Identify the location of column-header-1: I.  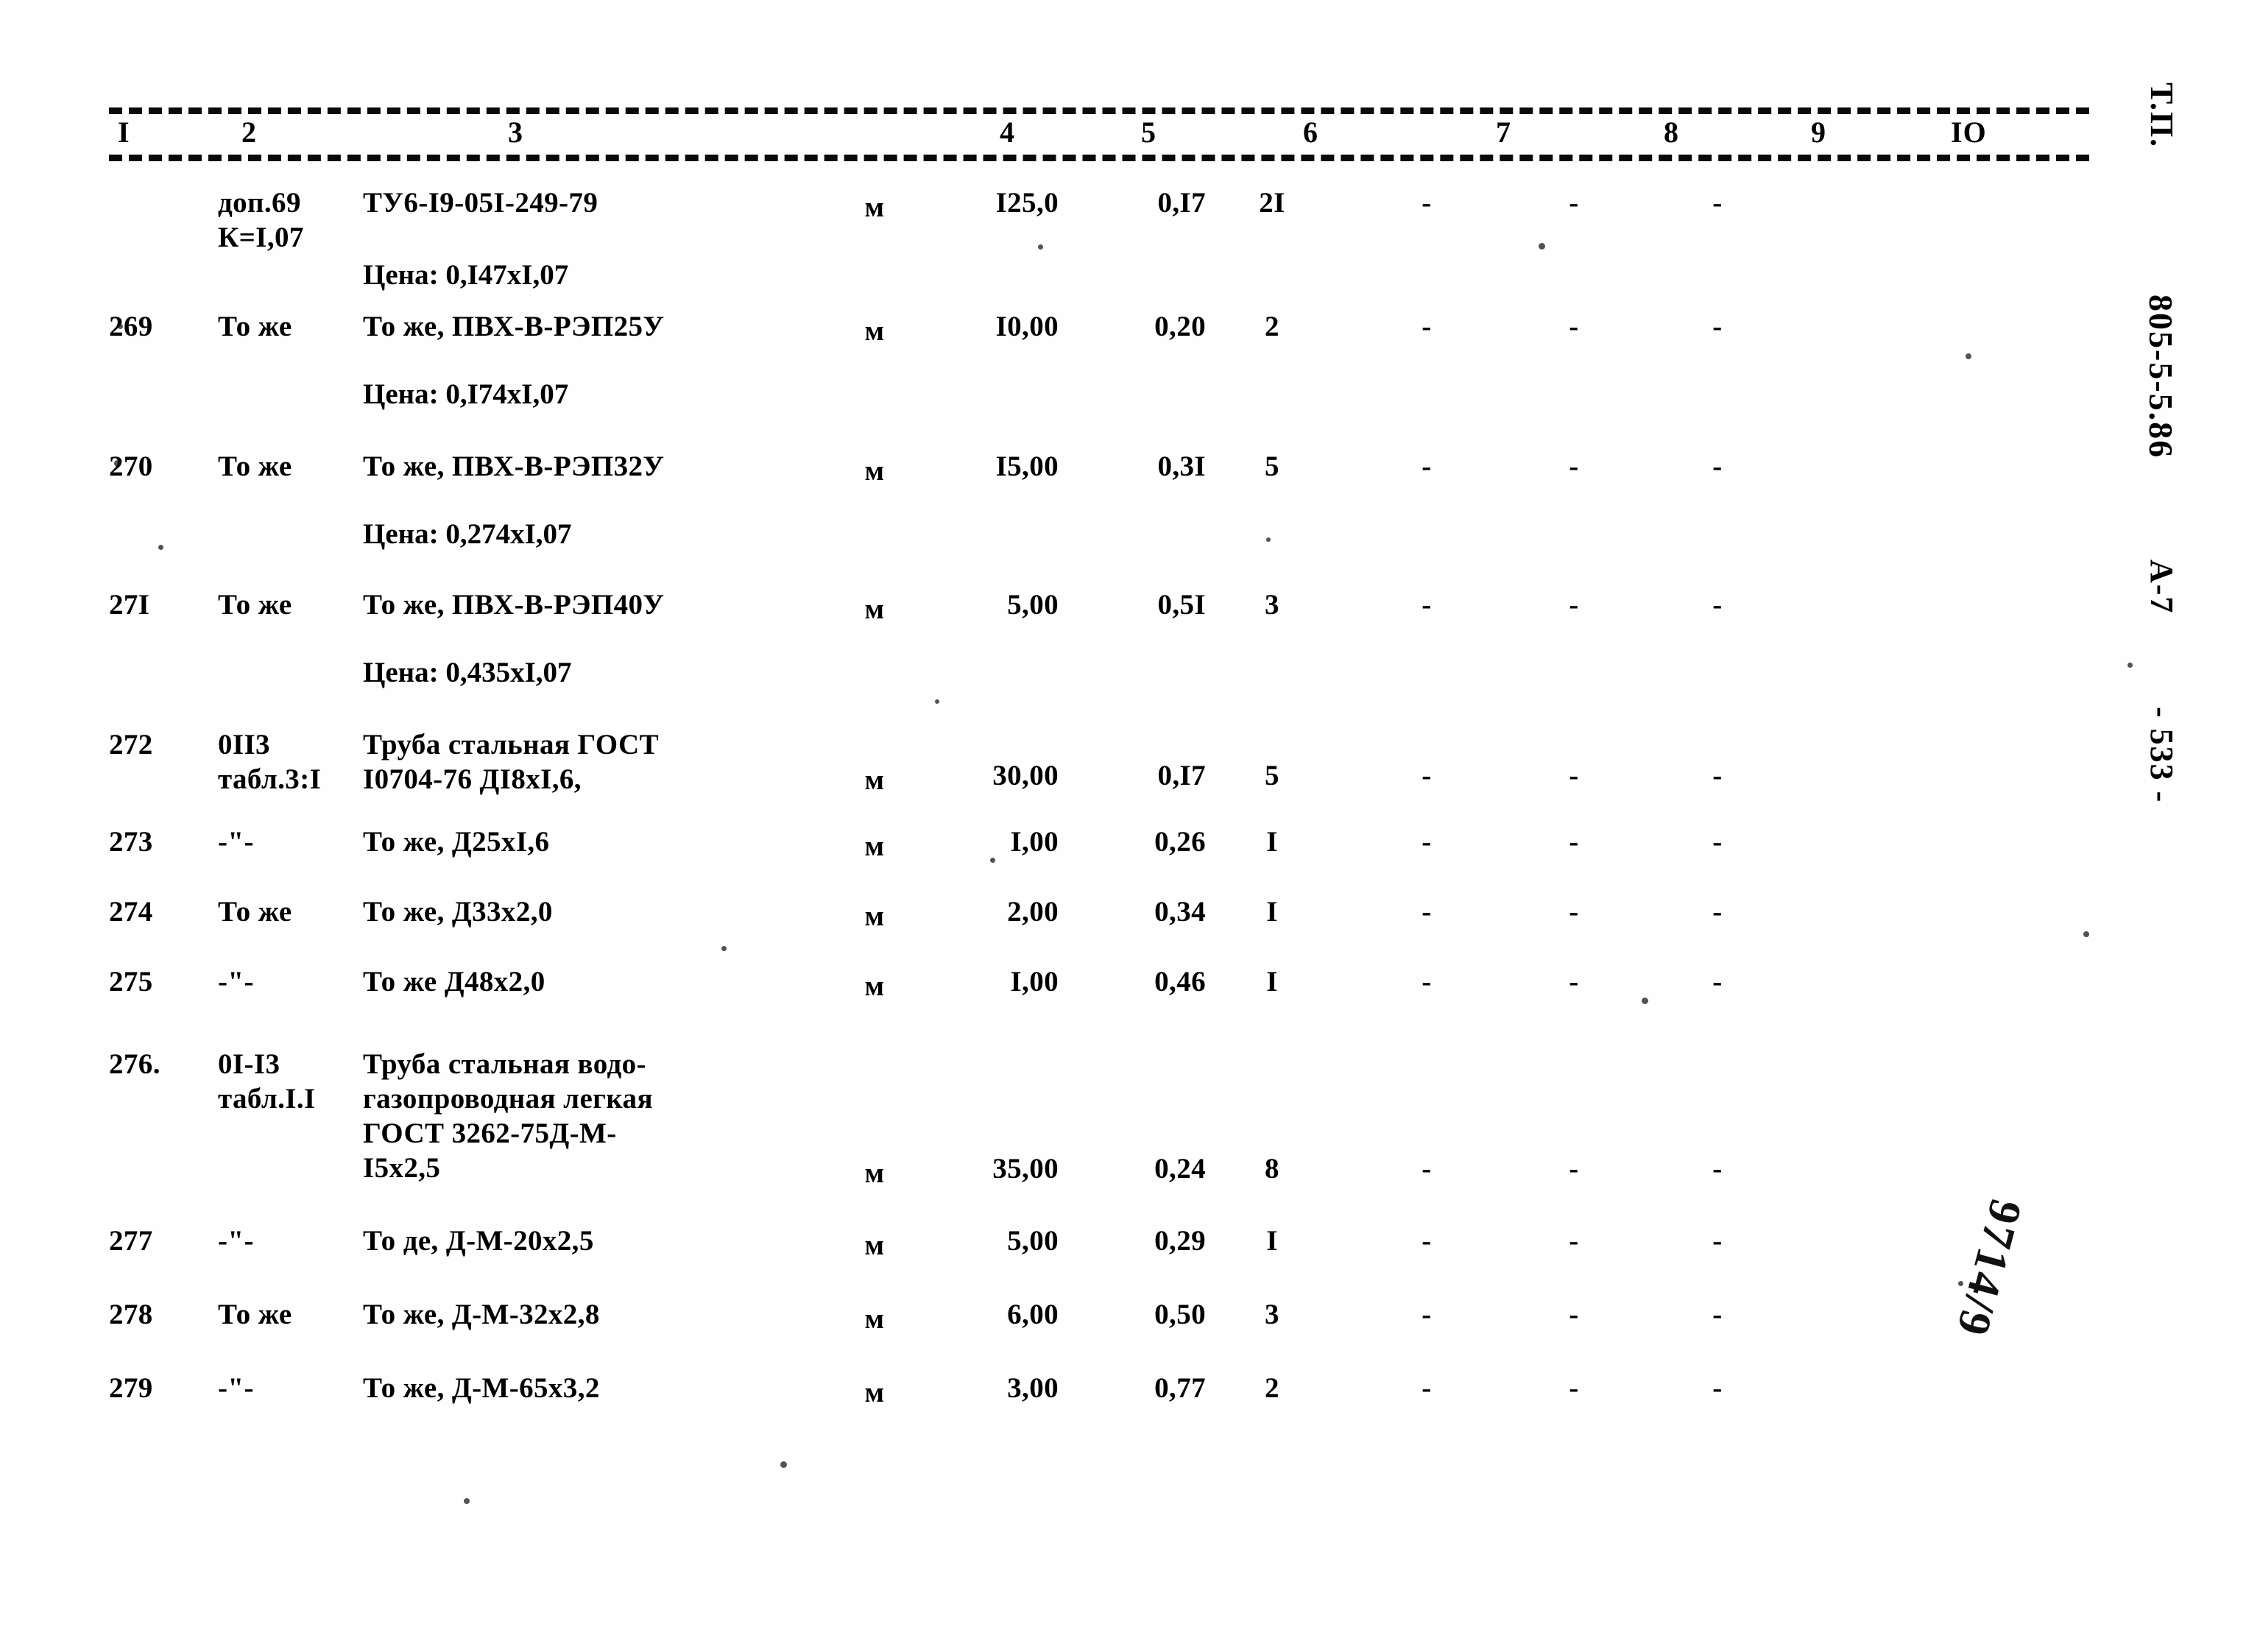
(124, 132).